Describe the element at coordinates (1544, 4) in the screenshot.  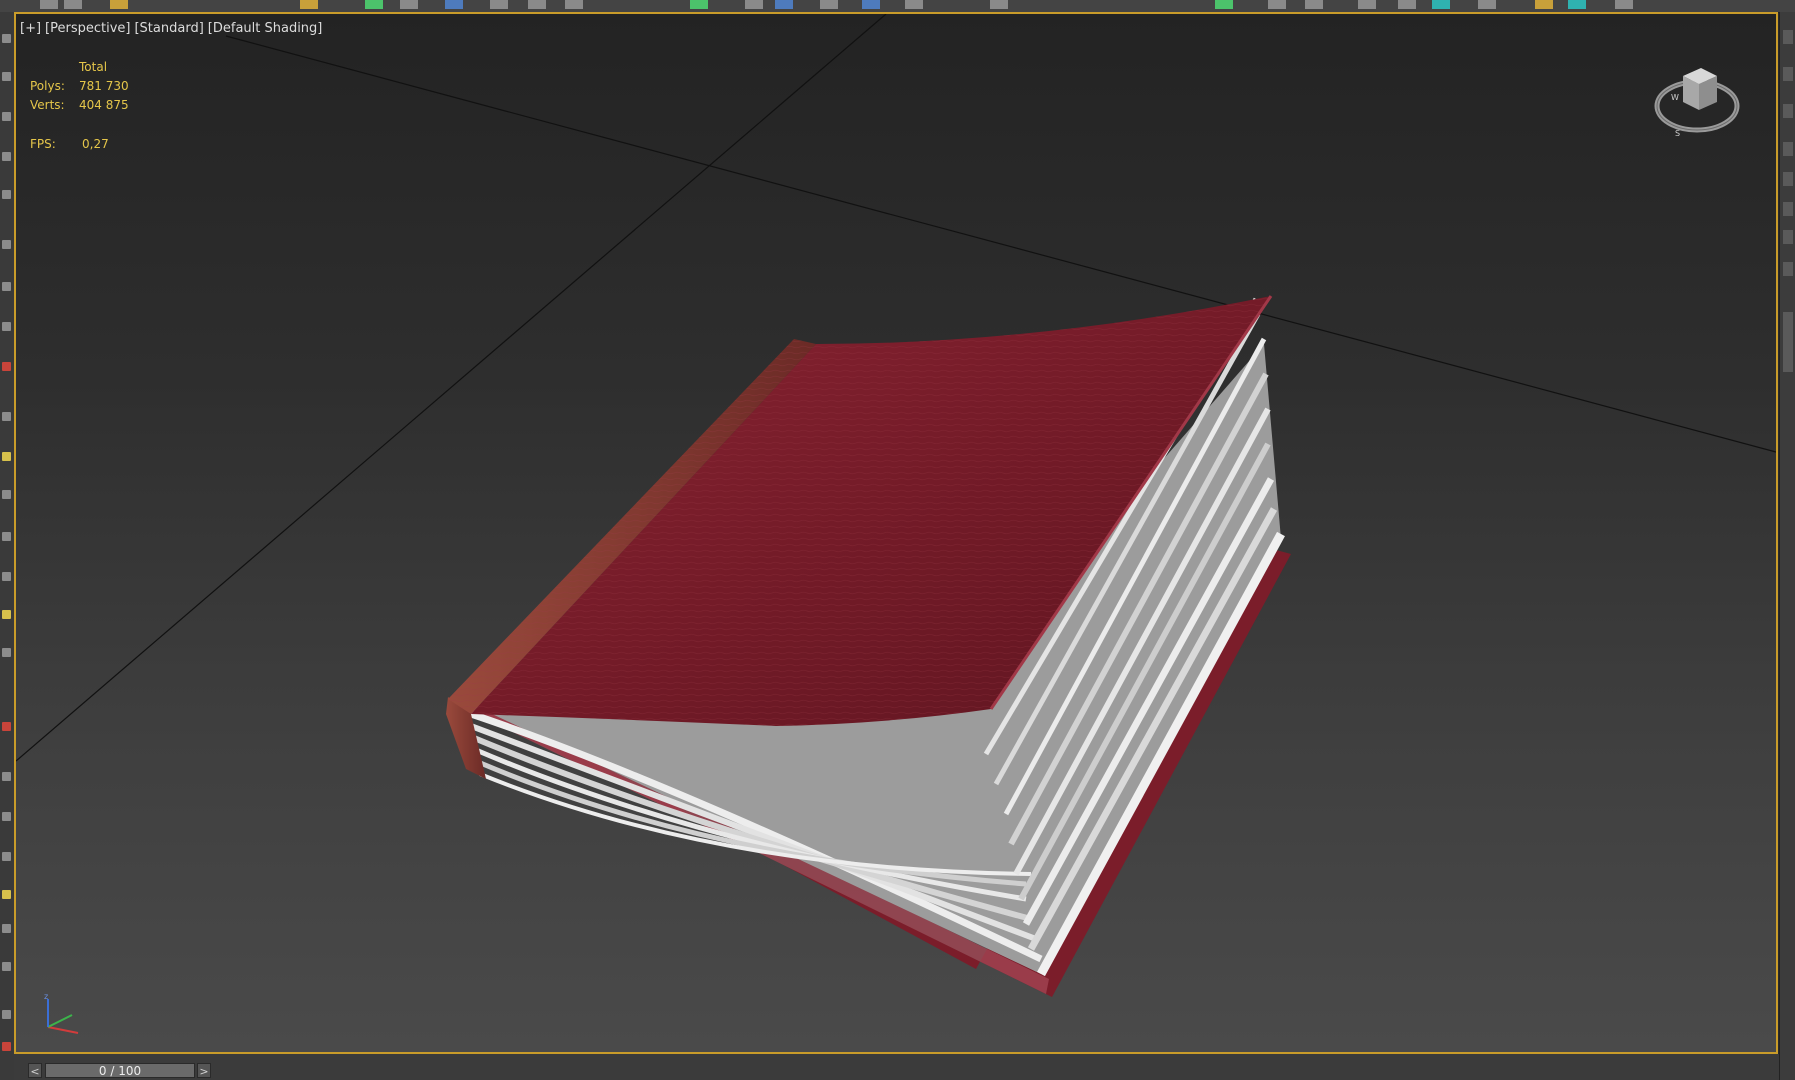
I see `light-icon` at that location.